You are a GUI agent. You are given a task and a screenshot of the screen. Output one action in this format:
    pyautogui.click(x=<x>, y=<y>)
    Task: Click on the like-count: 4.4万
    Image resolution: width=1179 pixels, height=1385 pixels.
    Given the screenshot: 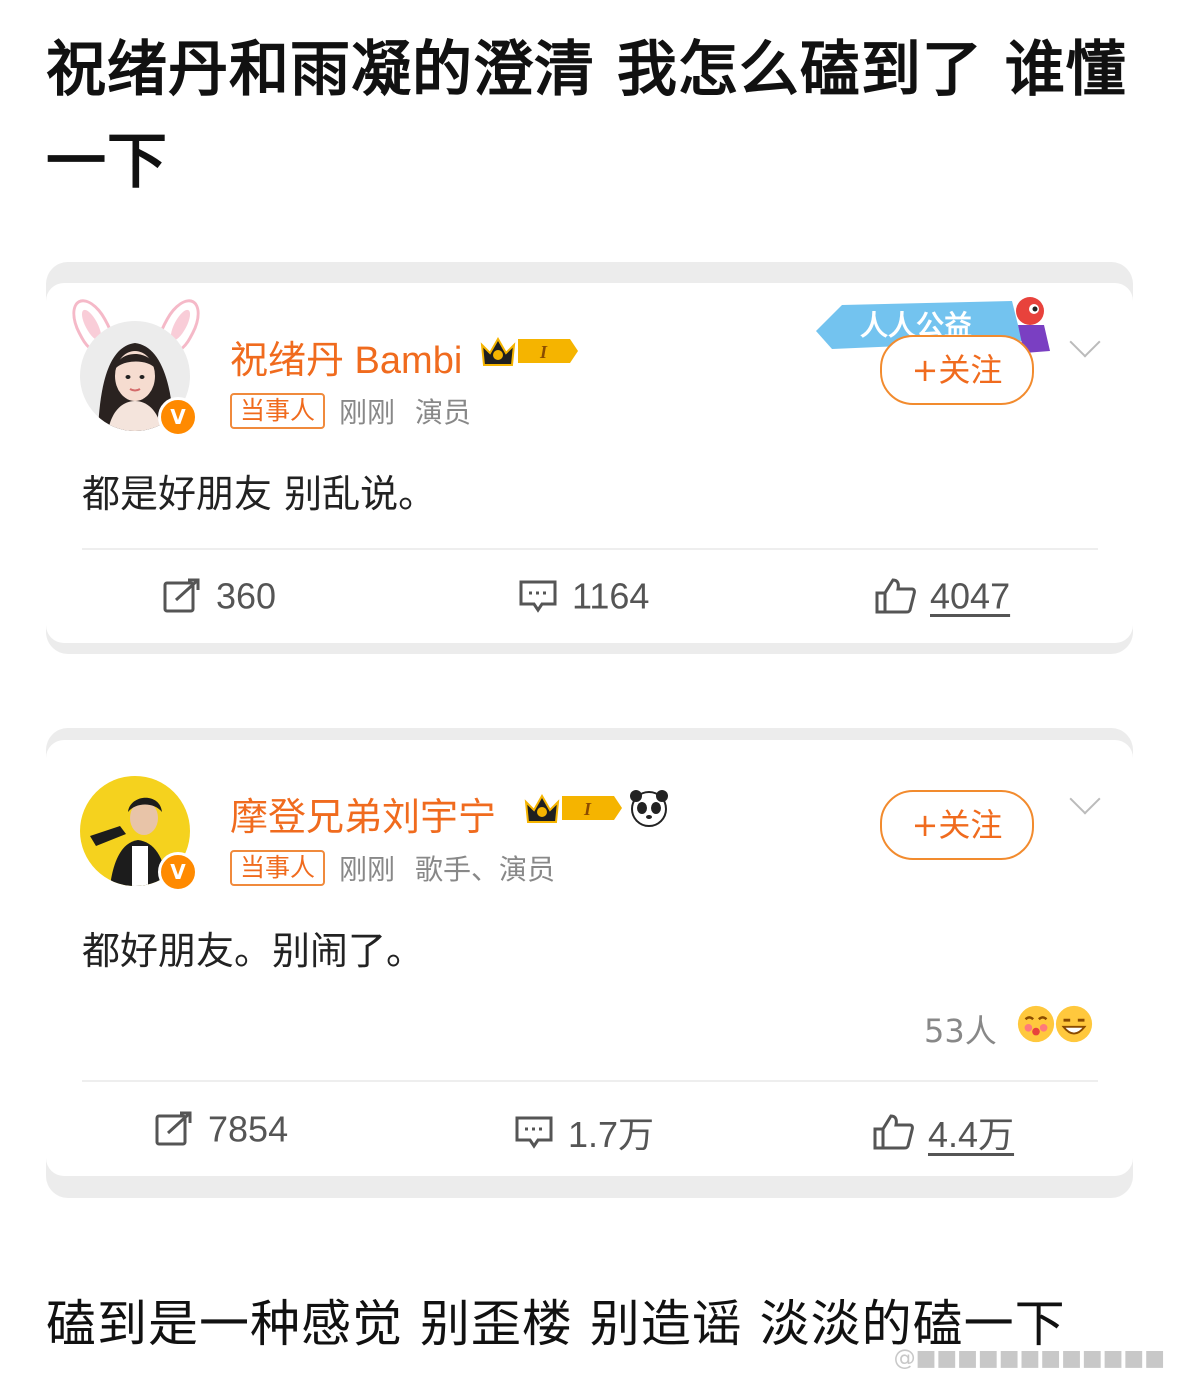 What is the action you would take?
    pyautogui.click(x=971, y=1134)
    